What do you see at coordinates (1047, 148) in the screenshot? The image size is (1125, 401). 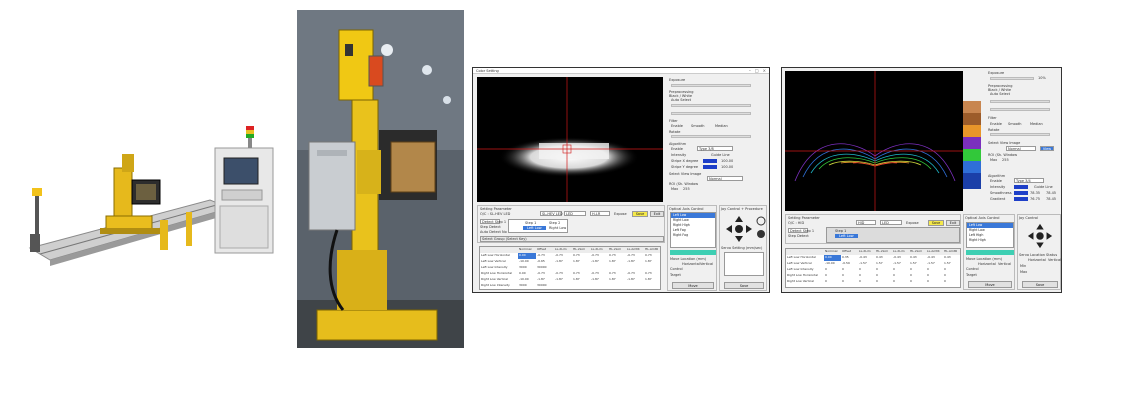 I see `view-button: View` at bounding box center [1047, 148].